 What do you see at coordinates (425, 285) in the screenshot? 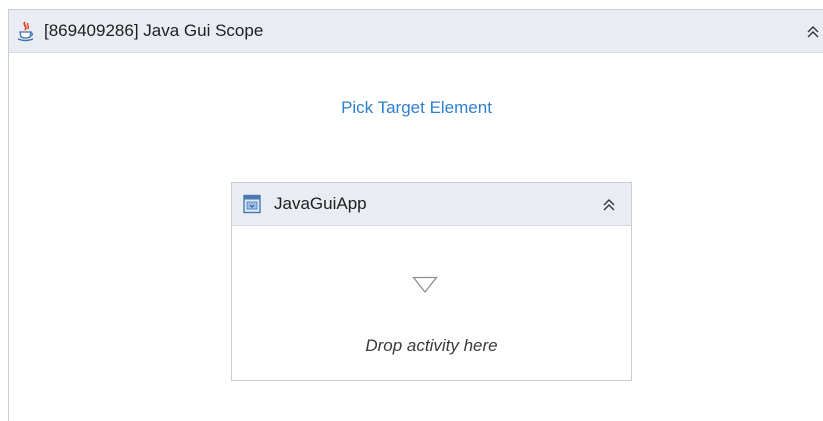
I see `triangle-down-icon` at bounding box center [425, 285].